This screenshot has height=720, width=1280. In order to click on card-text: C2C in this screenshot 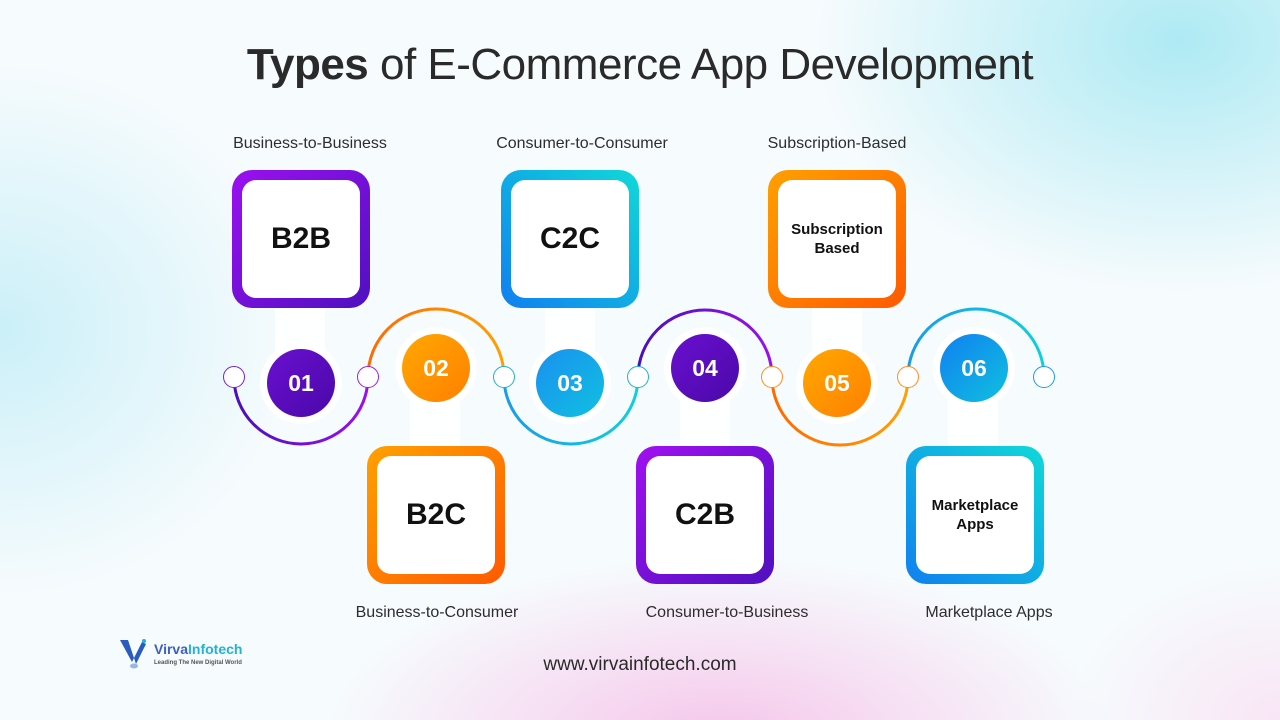, I will do `click(569, 238)`.